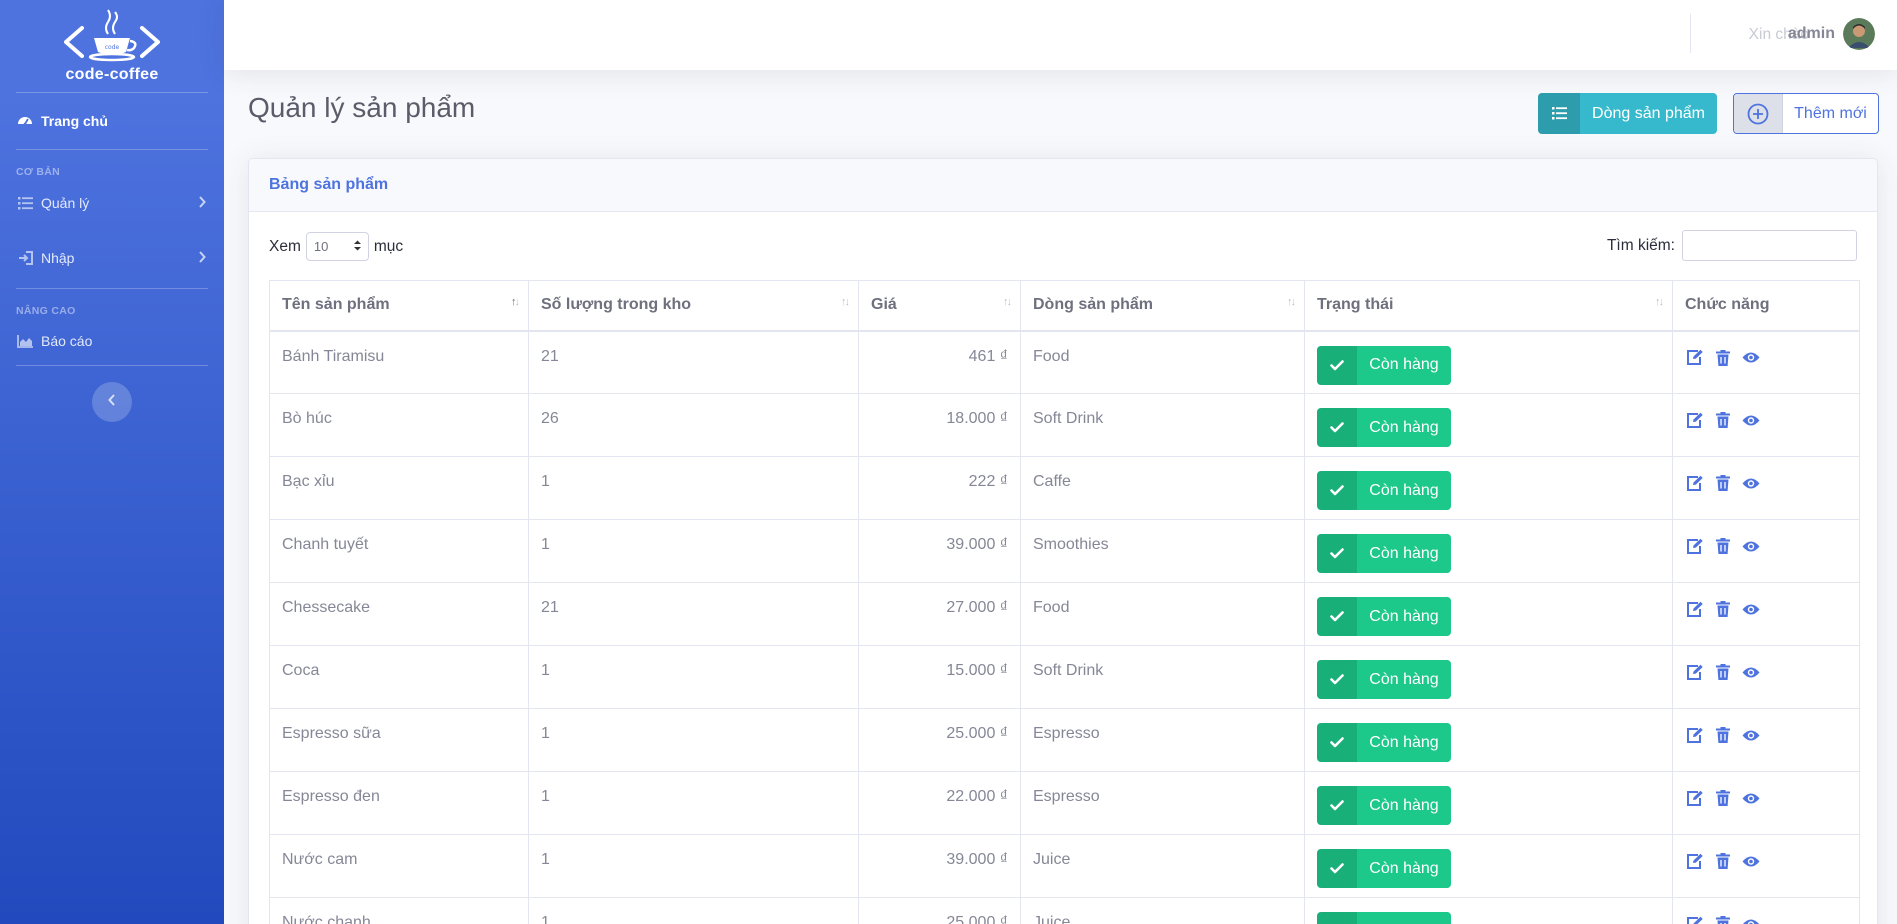 The width and height of the screenshot is (1897, 924). What do you see at coordinates (112, 203) in the screenshot?
I see `sidebar-item-manage: Quản lý` at bounding box center [112, 203].